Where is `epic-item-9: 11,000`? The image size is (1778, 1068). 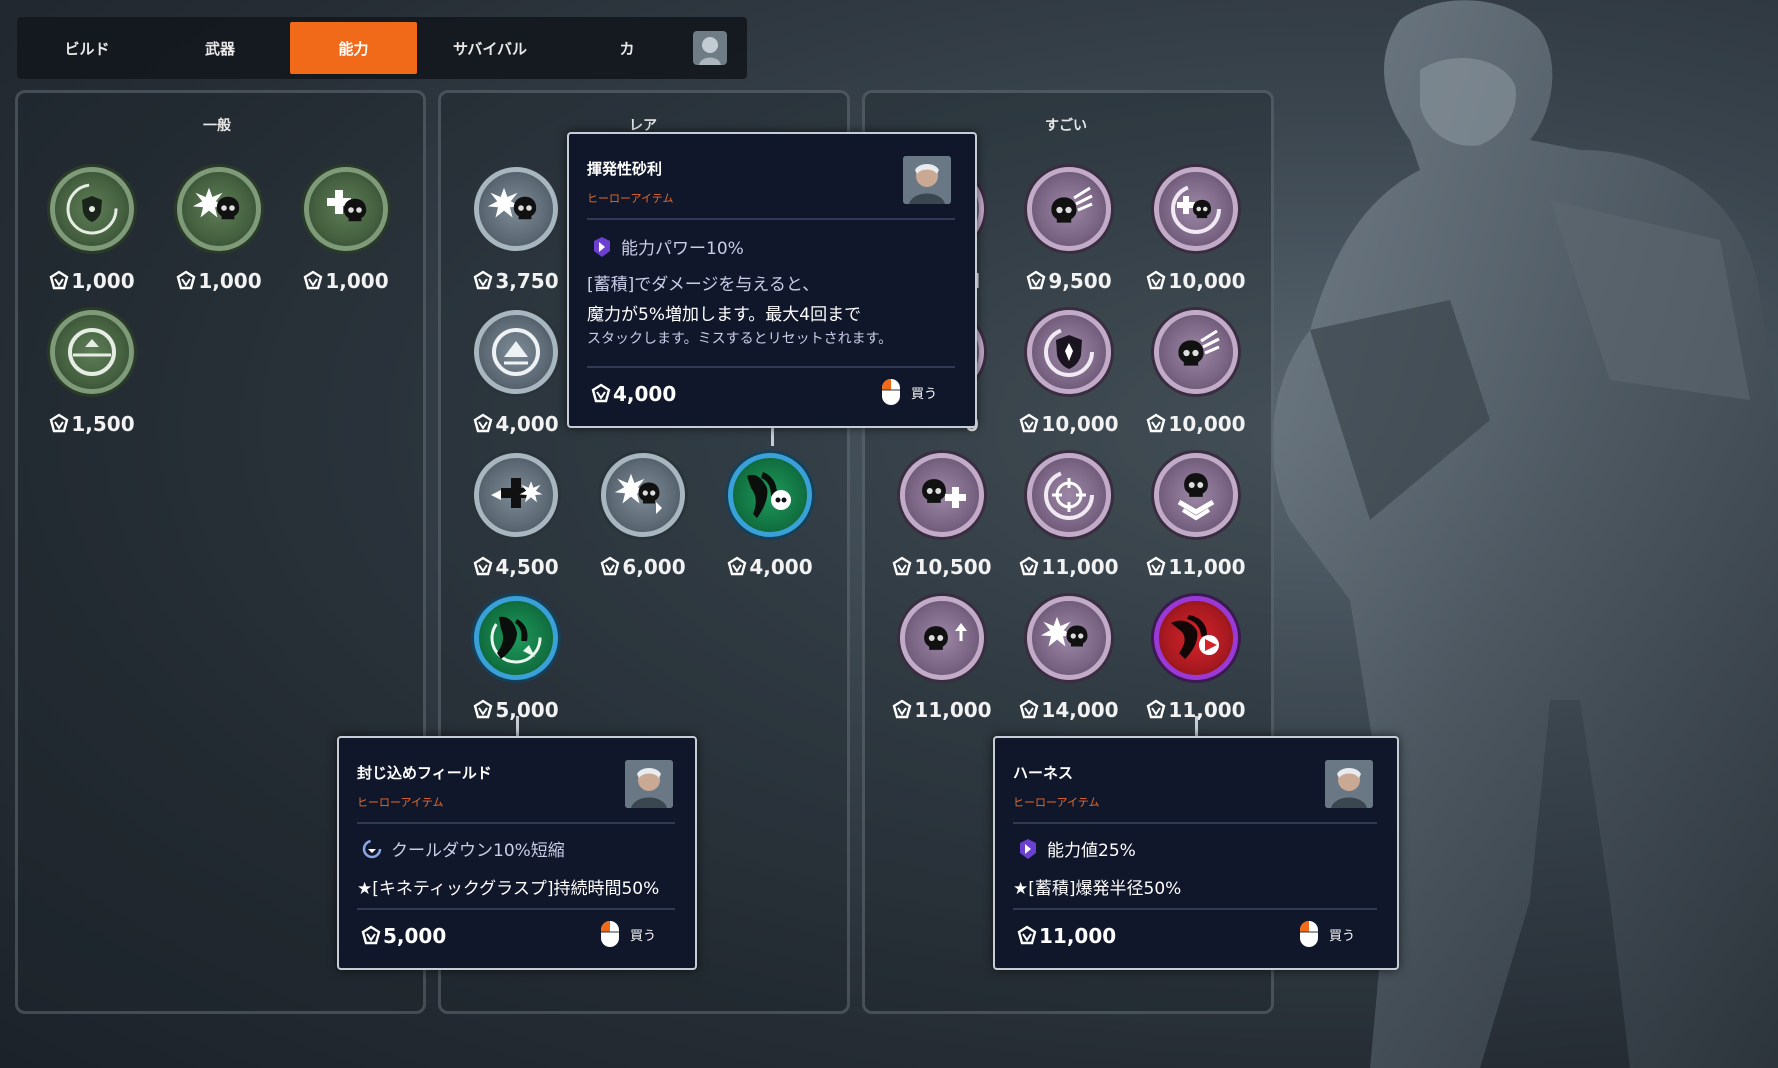 epic-item-9: 11,000 is located at coordinates (1196, 518).